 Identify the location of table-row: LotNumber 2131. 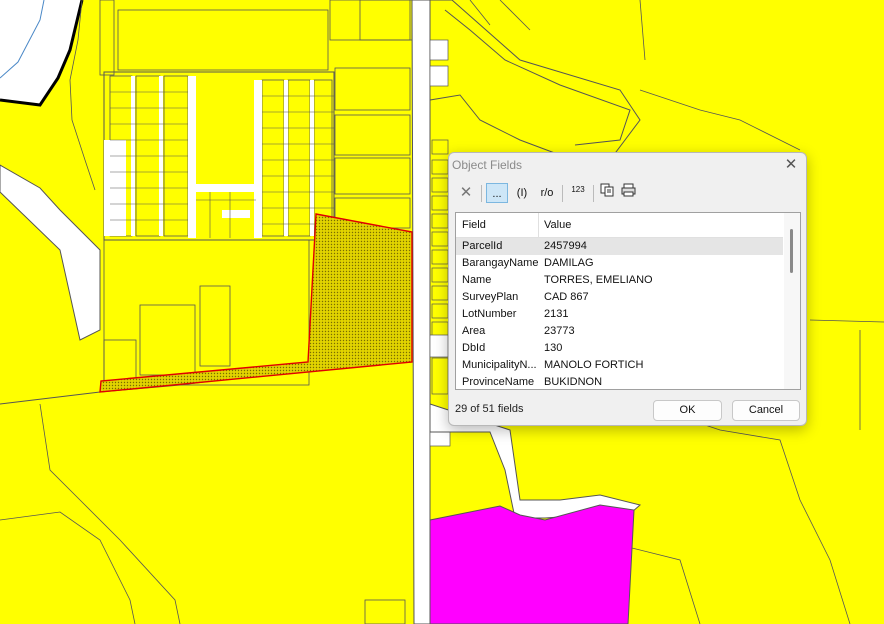
(619, 314).